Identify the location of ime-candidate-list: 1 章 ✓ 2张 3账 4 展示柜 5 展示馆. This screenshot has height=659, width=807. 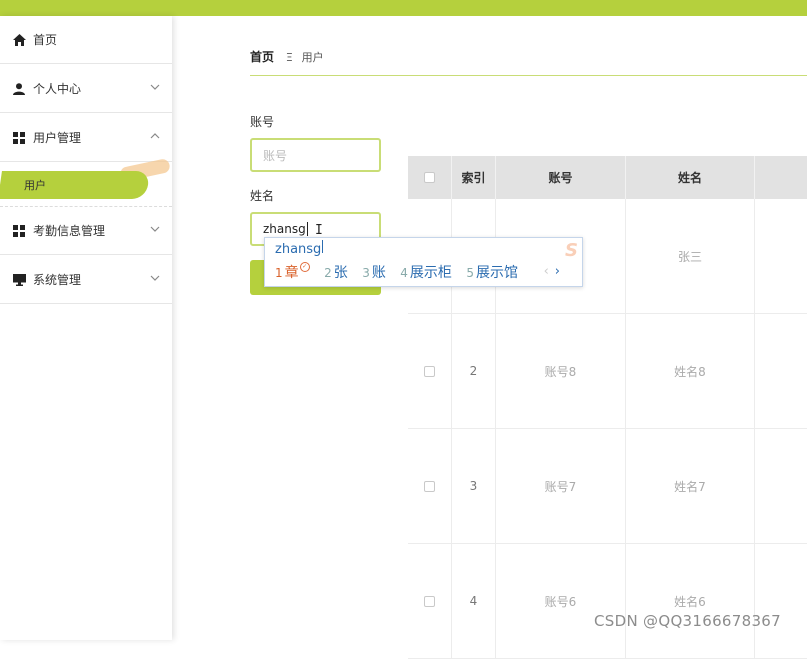
(401, 272).